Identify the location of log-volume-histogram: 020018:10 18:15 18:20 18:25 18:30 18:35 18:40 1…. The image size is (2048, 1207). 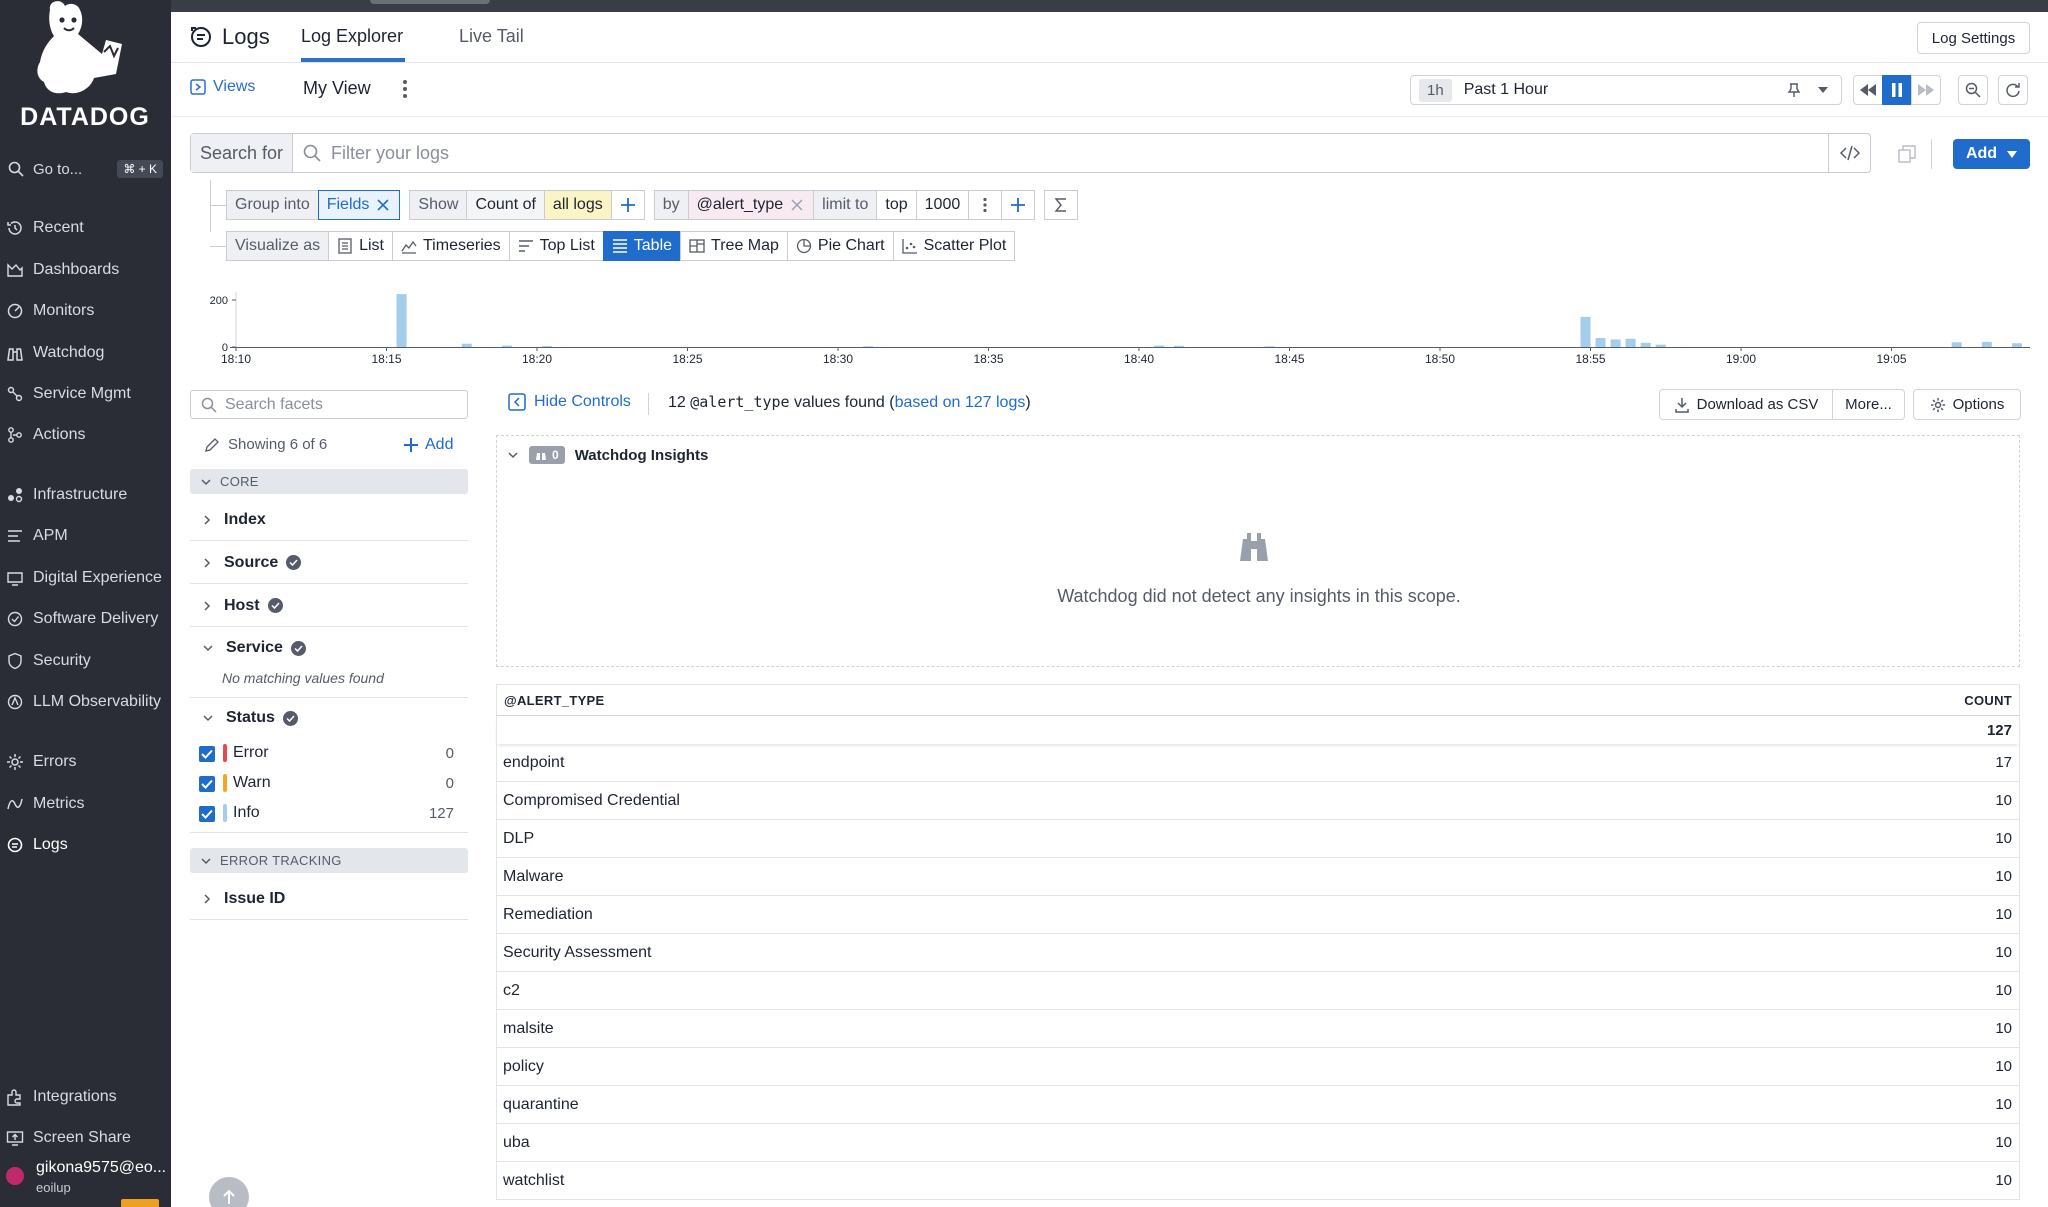
(1110, 327).